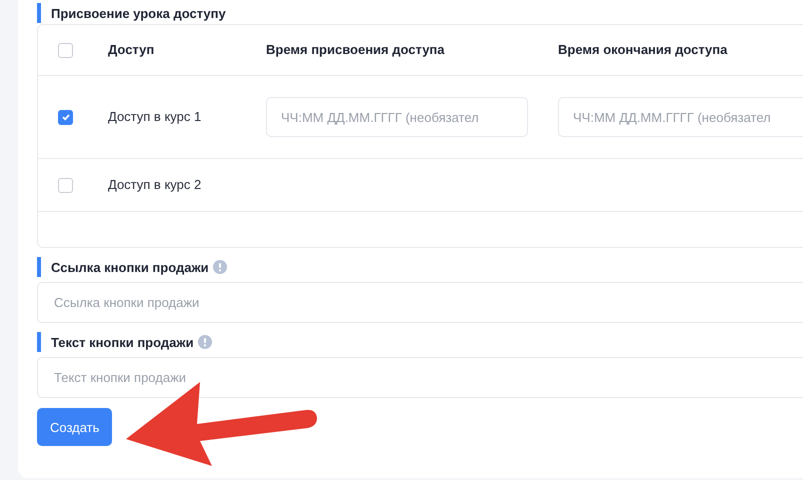 This screenshot has height=480, width=803. What do you see at coordinates (138, 13) in the screenshot?
I see `section-title: Присвоение урока доступу` at bounding box center [138, 13].